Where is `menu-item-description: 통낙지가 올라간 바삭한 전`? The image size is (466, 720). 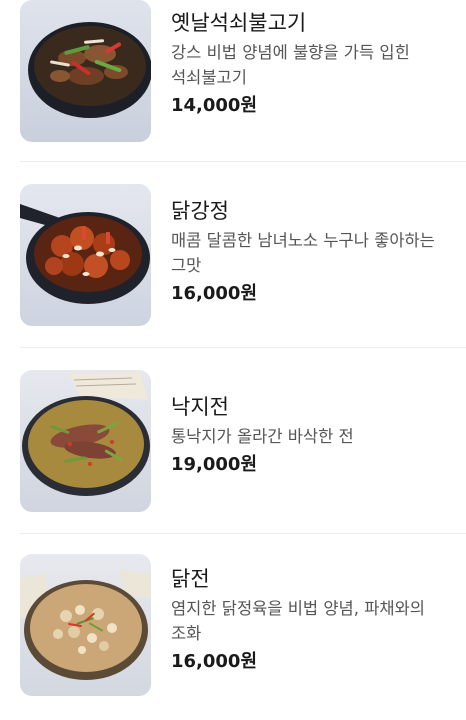
menu-item-description: 통낙지가 올라간 바삭한 전 is located at coordinates (262, 436).